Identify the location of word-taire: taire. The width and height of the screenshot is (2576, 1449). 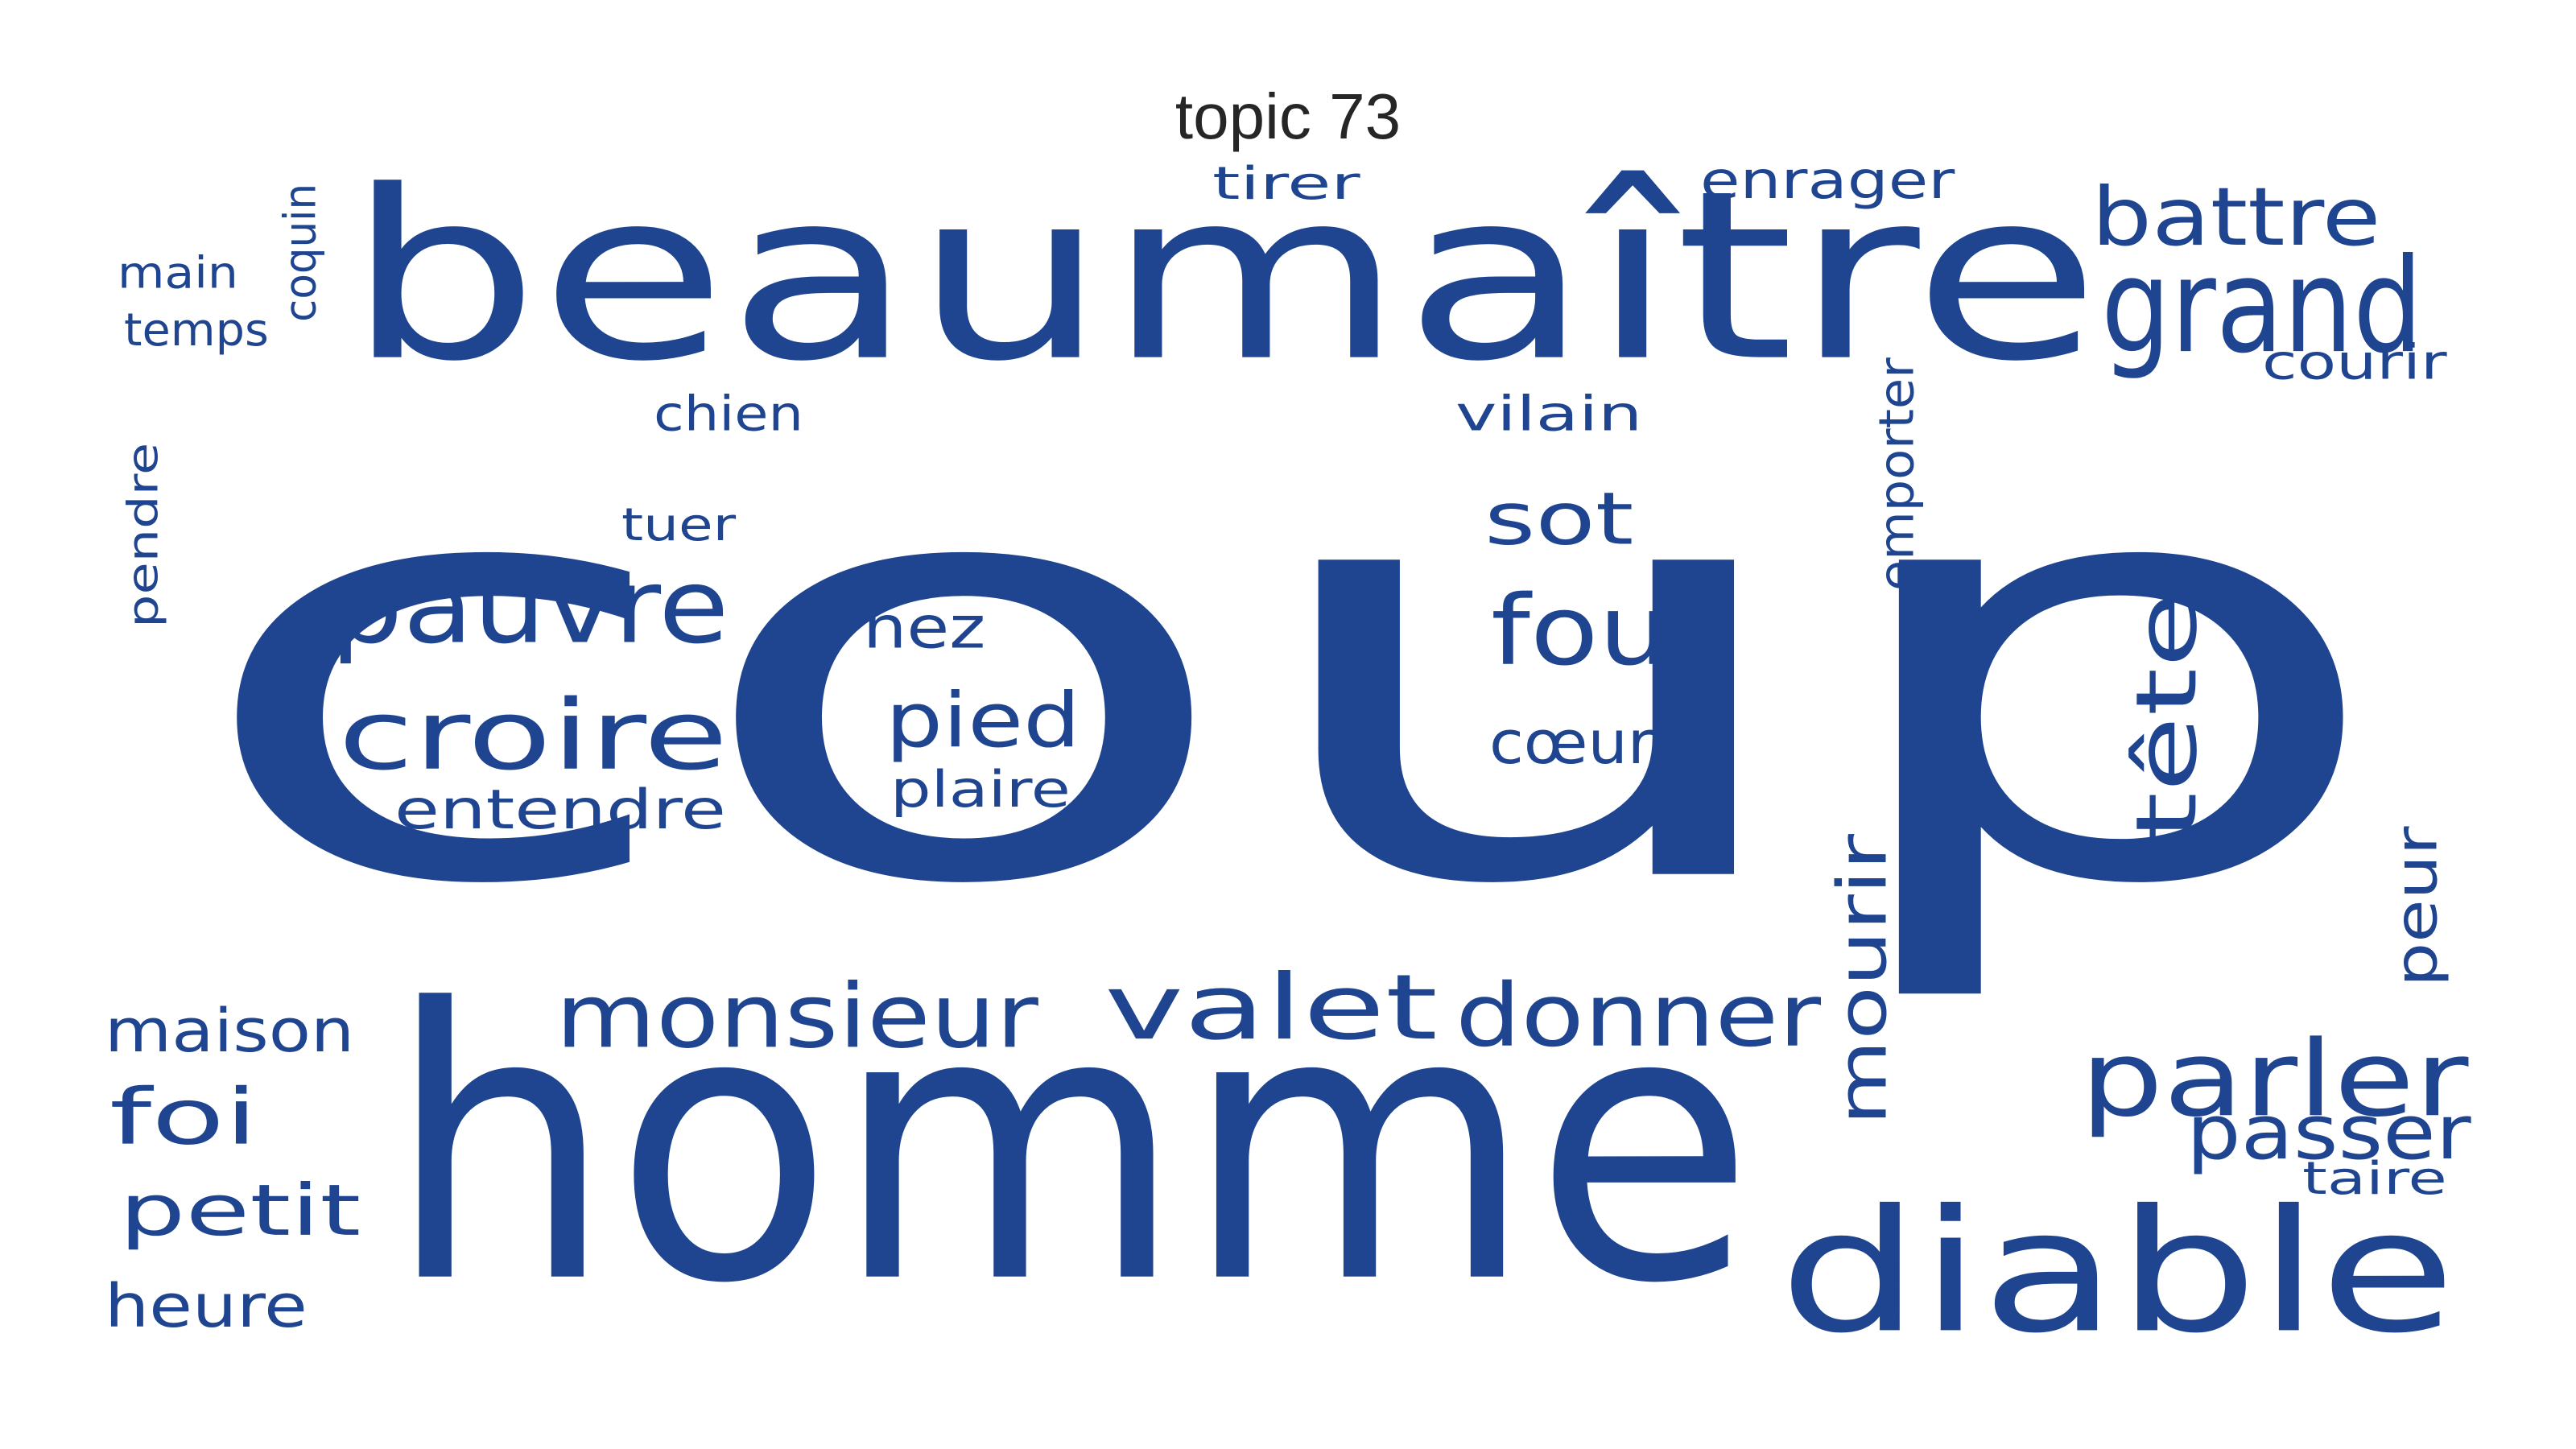
(2374, 1178).